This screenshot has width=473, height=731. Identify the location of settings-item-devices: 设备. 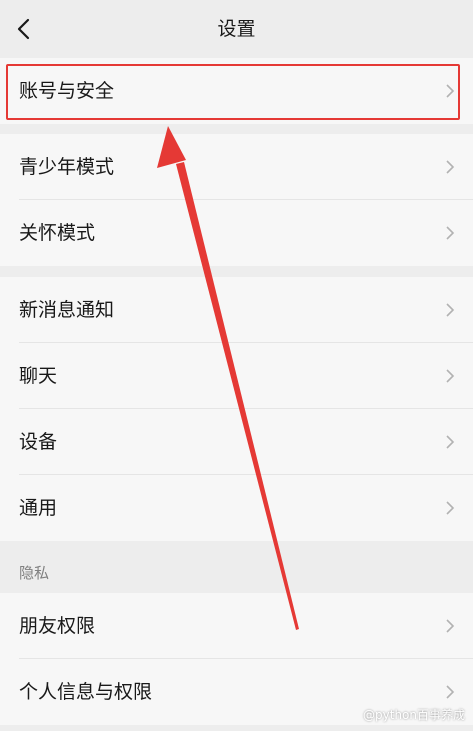
(236, 442).